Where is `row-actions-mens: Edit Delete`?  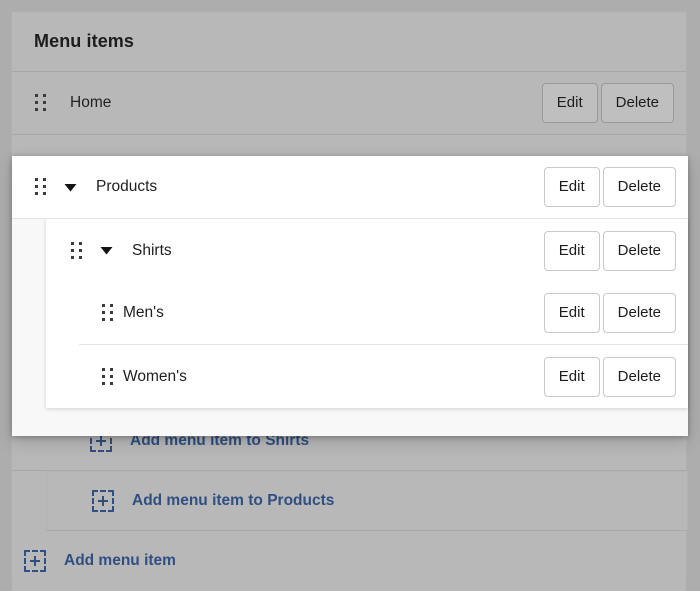
row-actions-mens: Edit Delete is located at coordinates (609, 313).